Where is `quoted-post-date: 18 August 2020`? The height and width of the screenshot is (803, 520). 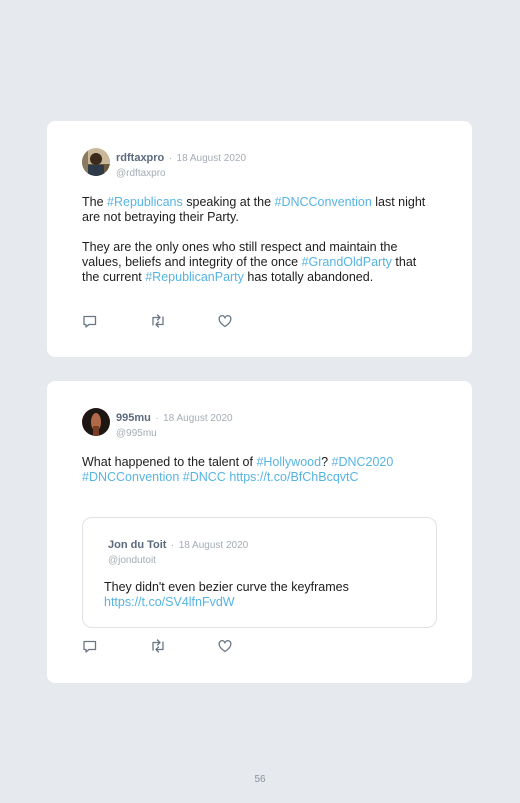 quoted-post-date: 18 August 2020 is located at coordinates (213, 545).